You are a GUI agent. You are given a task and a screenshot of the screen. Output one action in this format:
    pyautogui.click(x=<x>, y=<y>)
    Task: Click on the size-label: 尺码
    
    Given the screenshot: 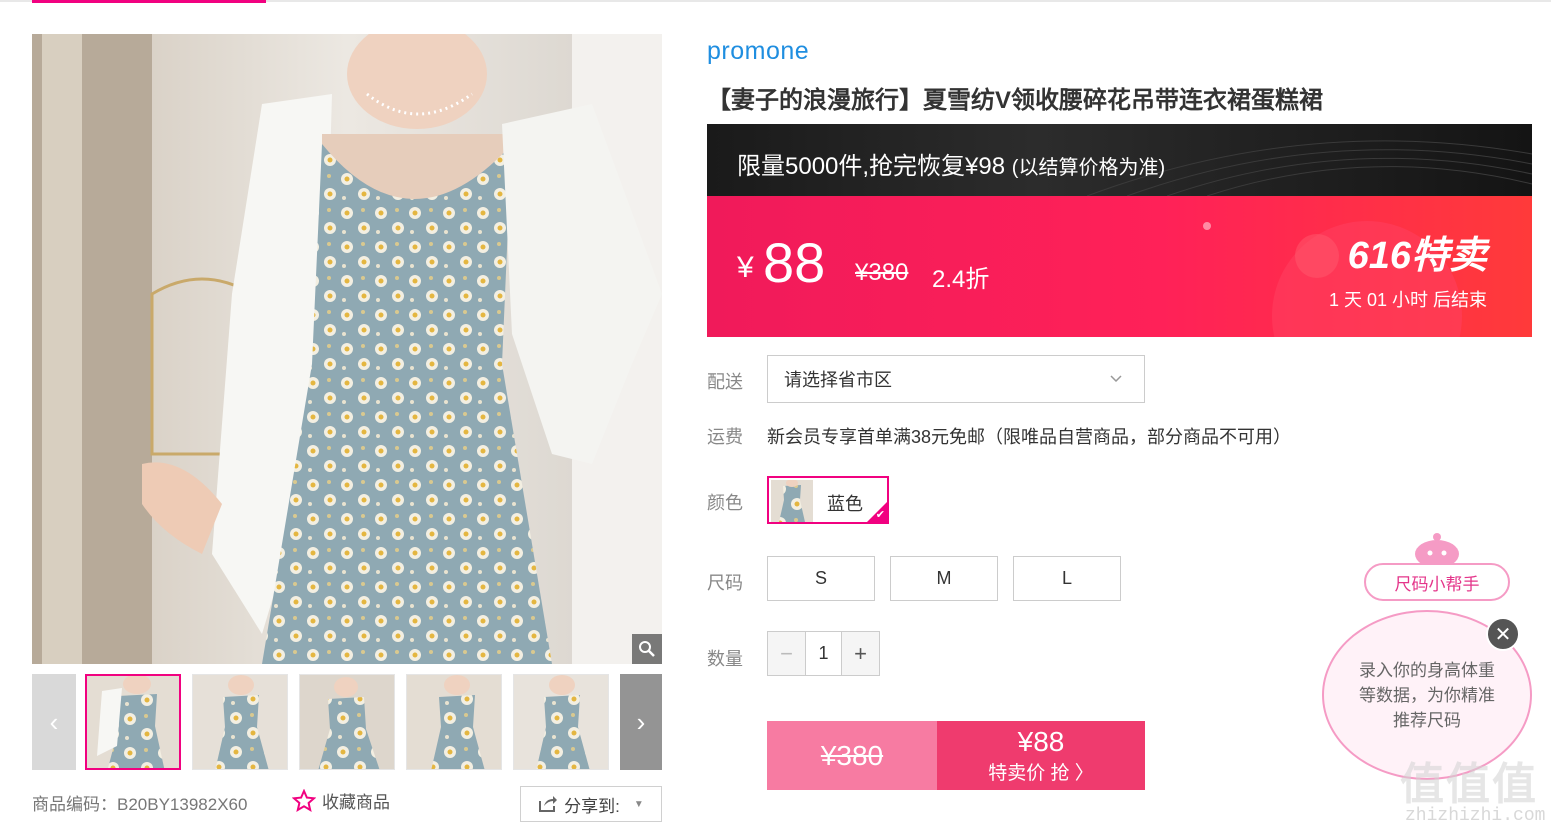 What is the action you would take?
    pyautogui.click(x=725, y=583)
    